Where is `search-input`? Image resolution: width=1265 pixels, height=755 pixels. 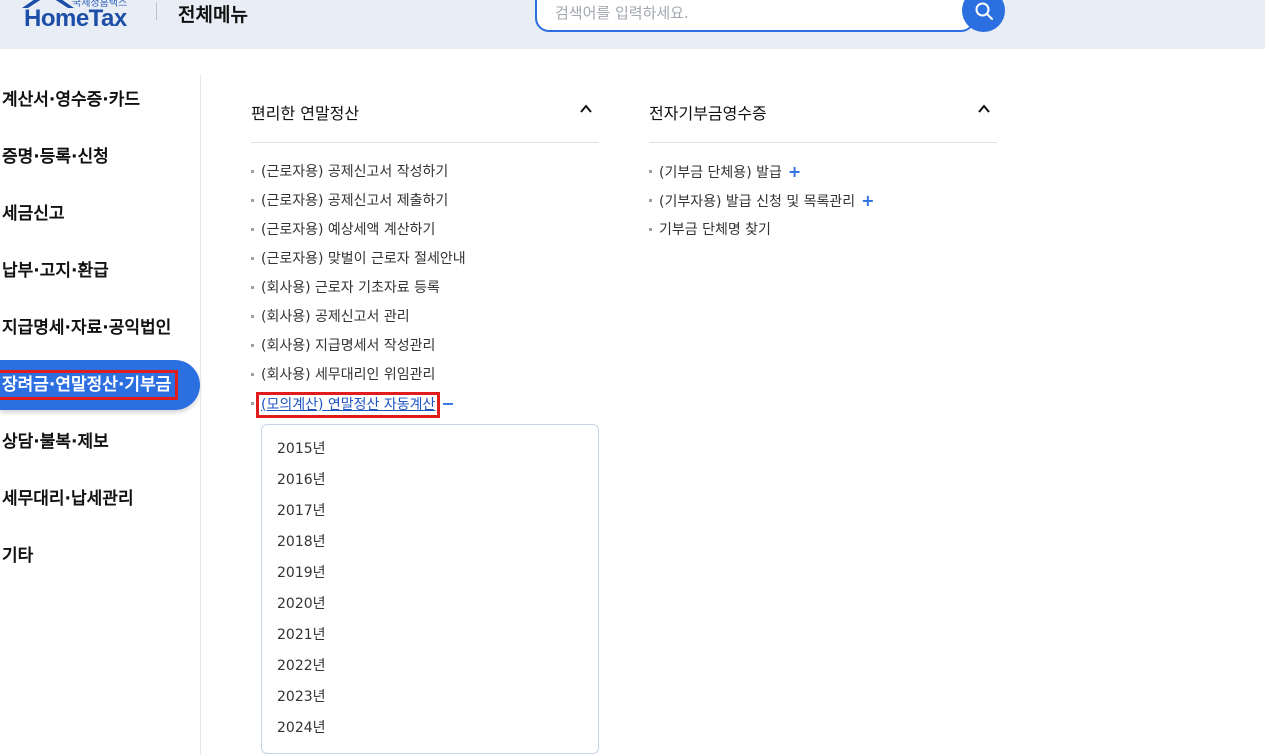 search-input is located at coordinates (745, 13).